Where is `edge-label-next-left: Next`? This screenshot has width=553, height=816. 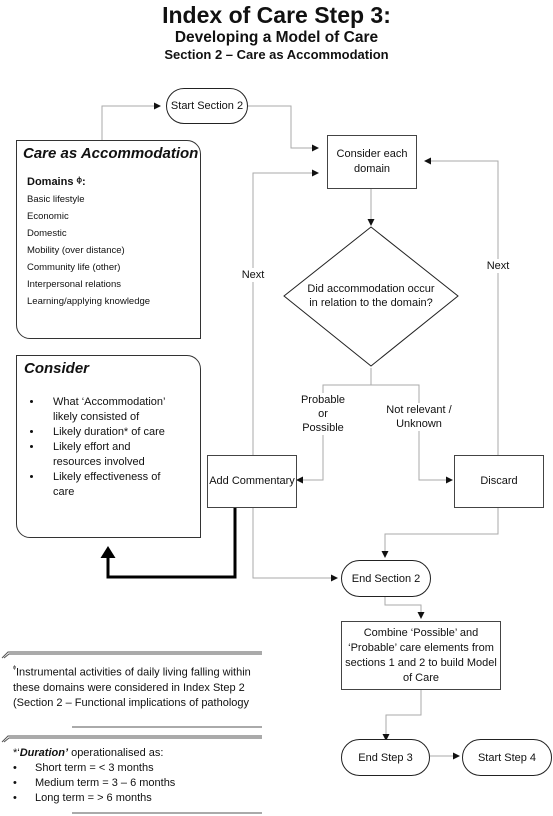 edge-label-next-left: Next is located at coordinates (253, 275).